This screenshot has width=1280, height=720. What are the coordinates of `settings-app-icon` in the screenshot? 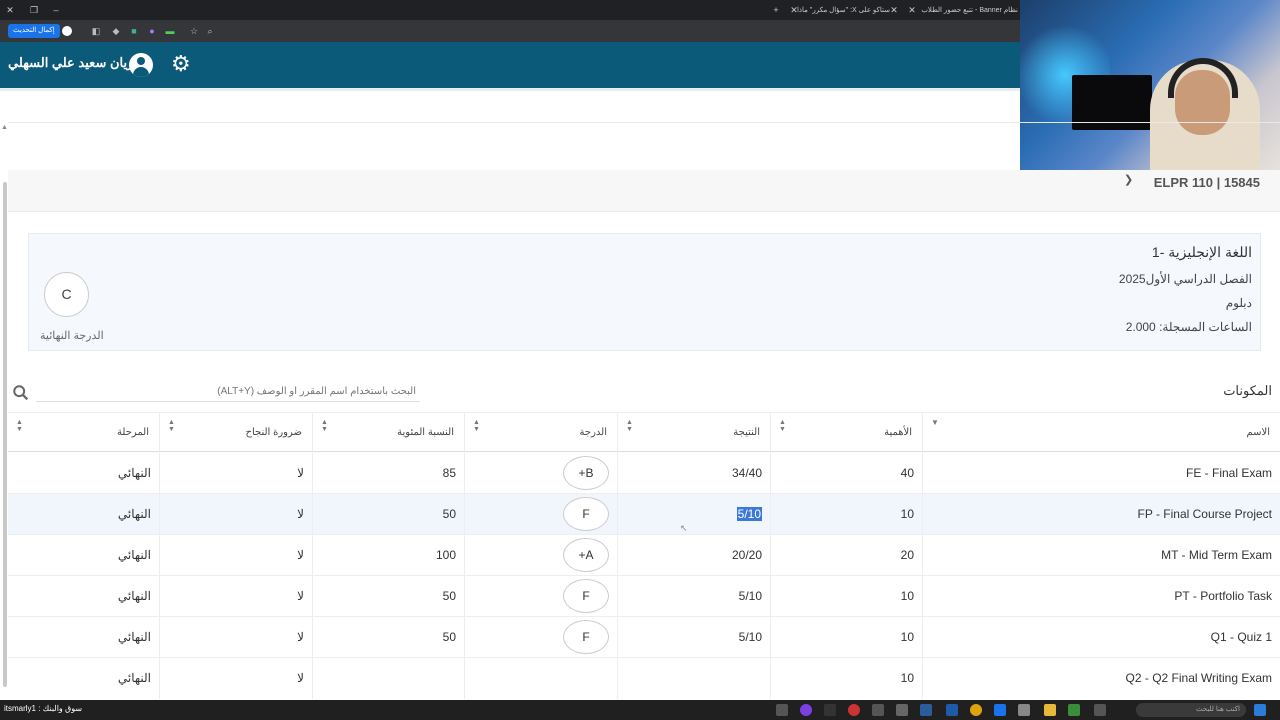 It's located at (902, 710).